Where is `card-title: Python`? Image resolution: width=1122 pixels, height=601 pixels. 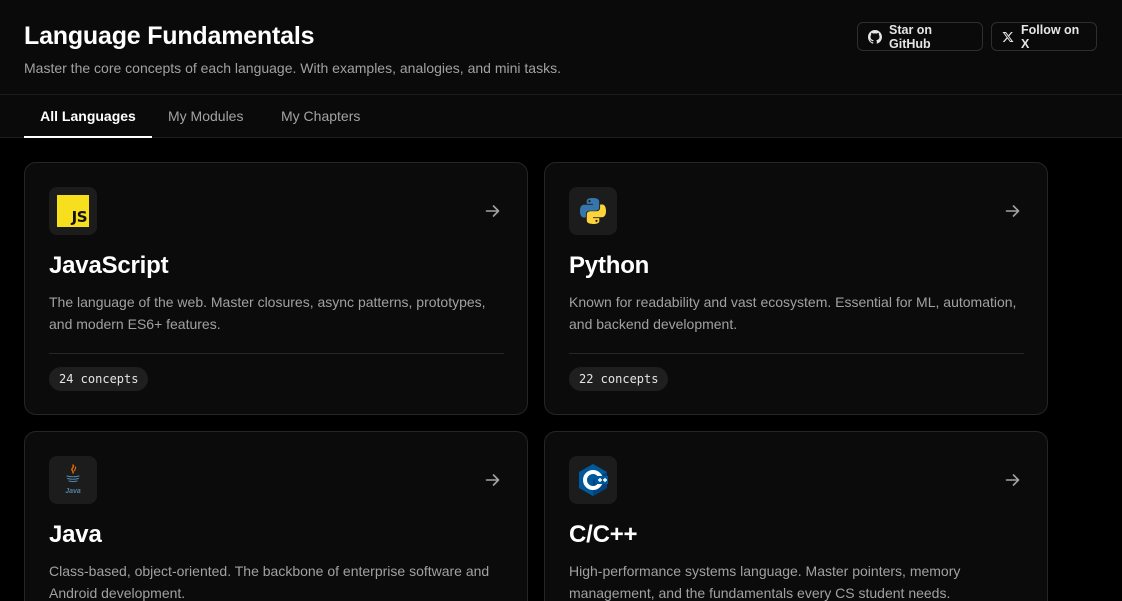
card-title: Python is located at coordinates (609, 265).